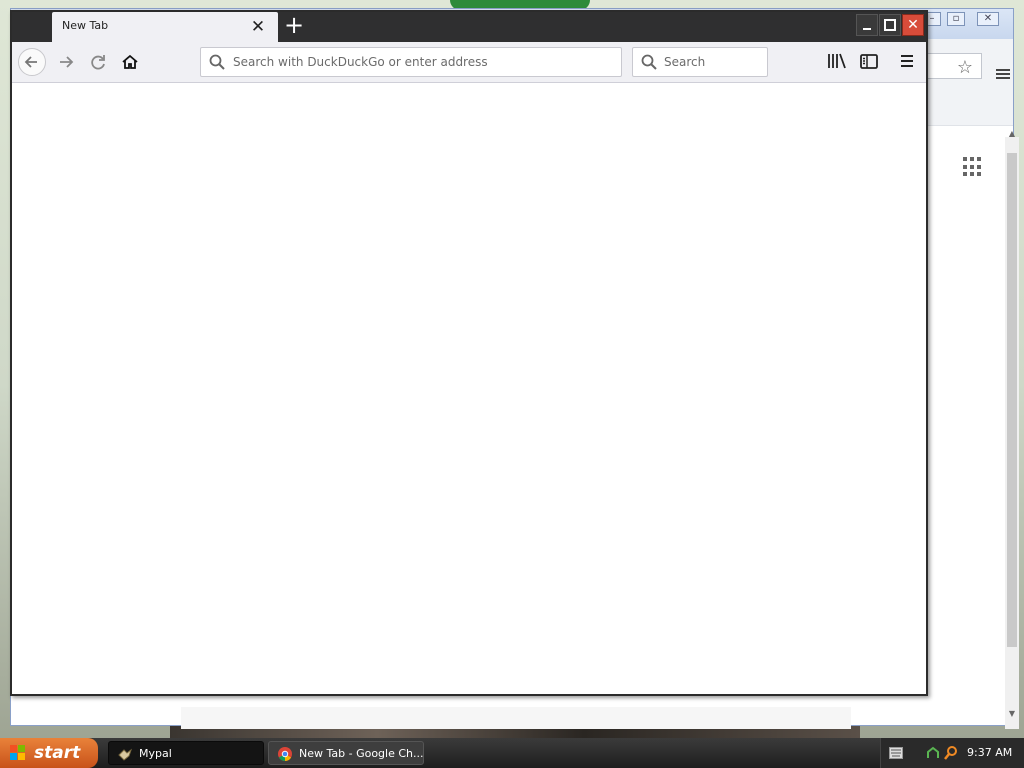  I want to click on back-button, so click(32, 62).